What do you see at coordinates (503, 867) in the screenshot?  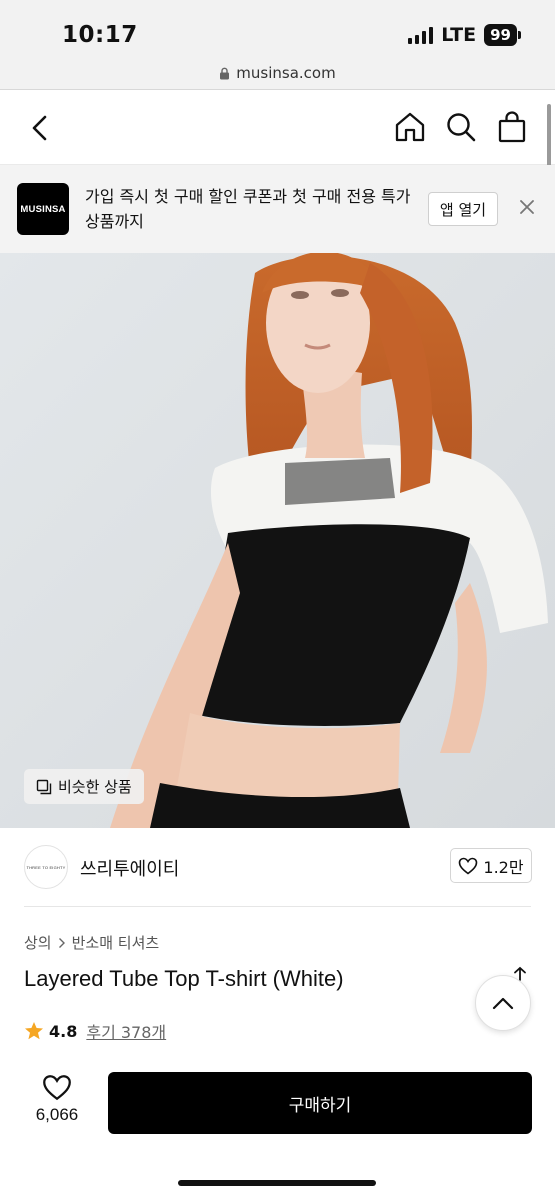 I see `brand-like-count: 1.2만` at bounding box center [503, 867].